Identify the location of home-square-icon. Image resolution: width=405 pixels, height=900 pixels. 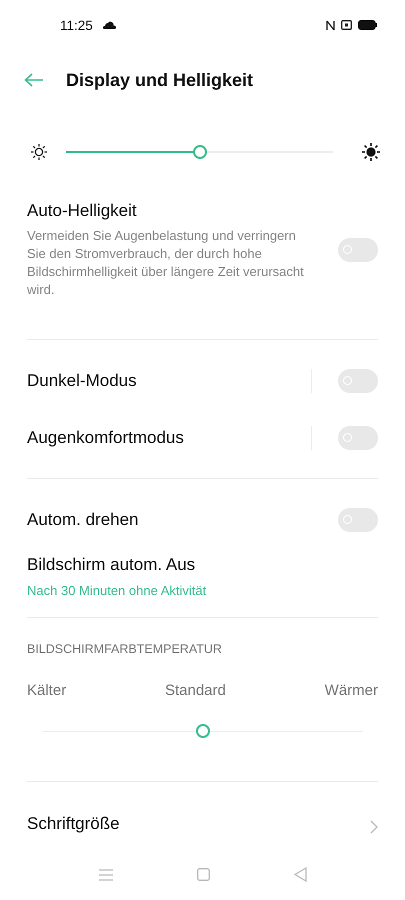
(203, 874).